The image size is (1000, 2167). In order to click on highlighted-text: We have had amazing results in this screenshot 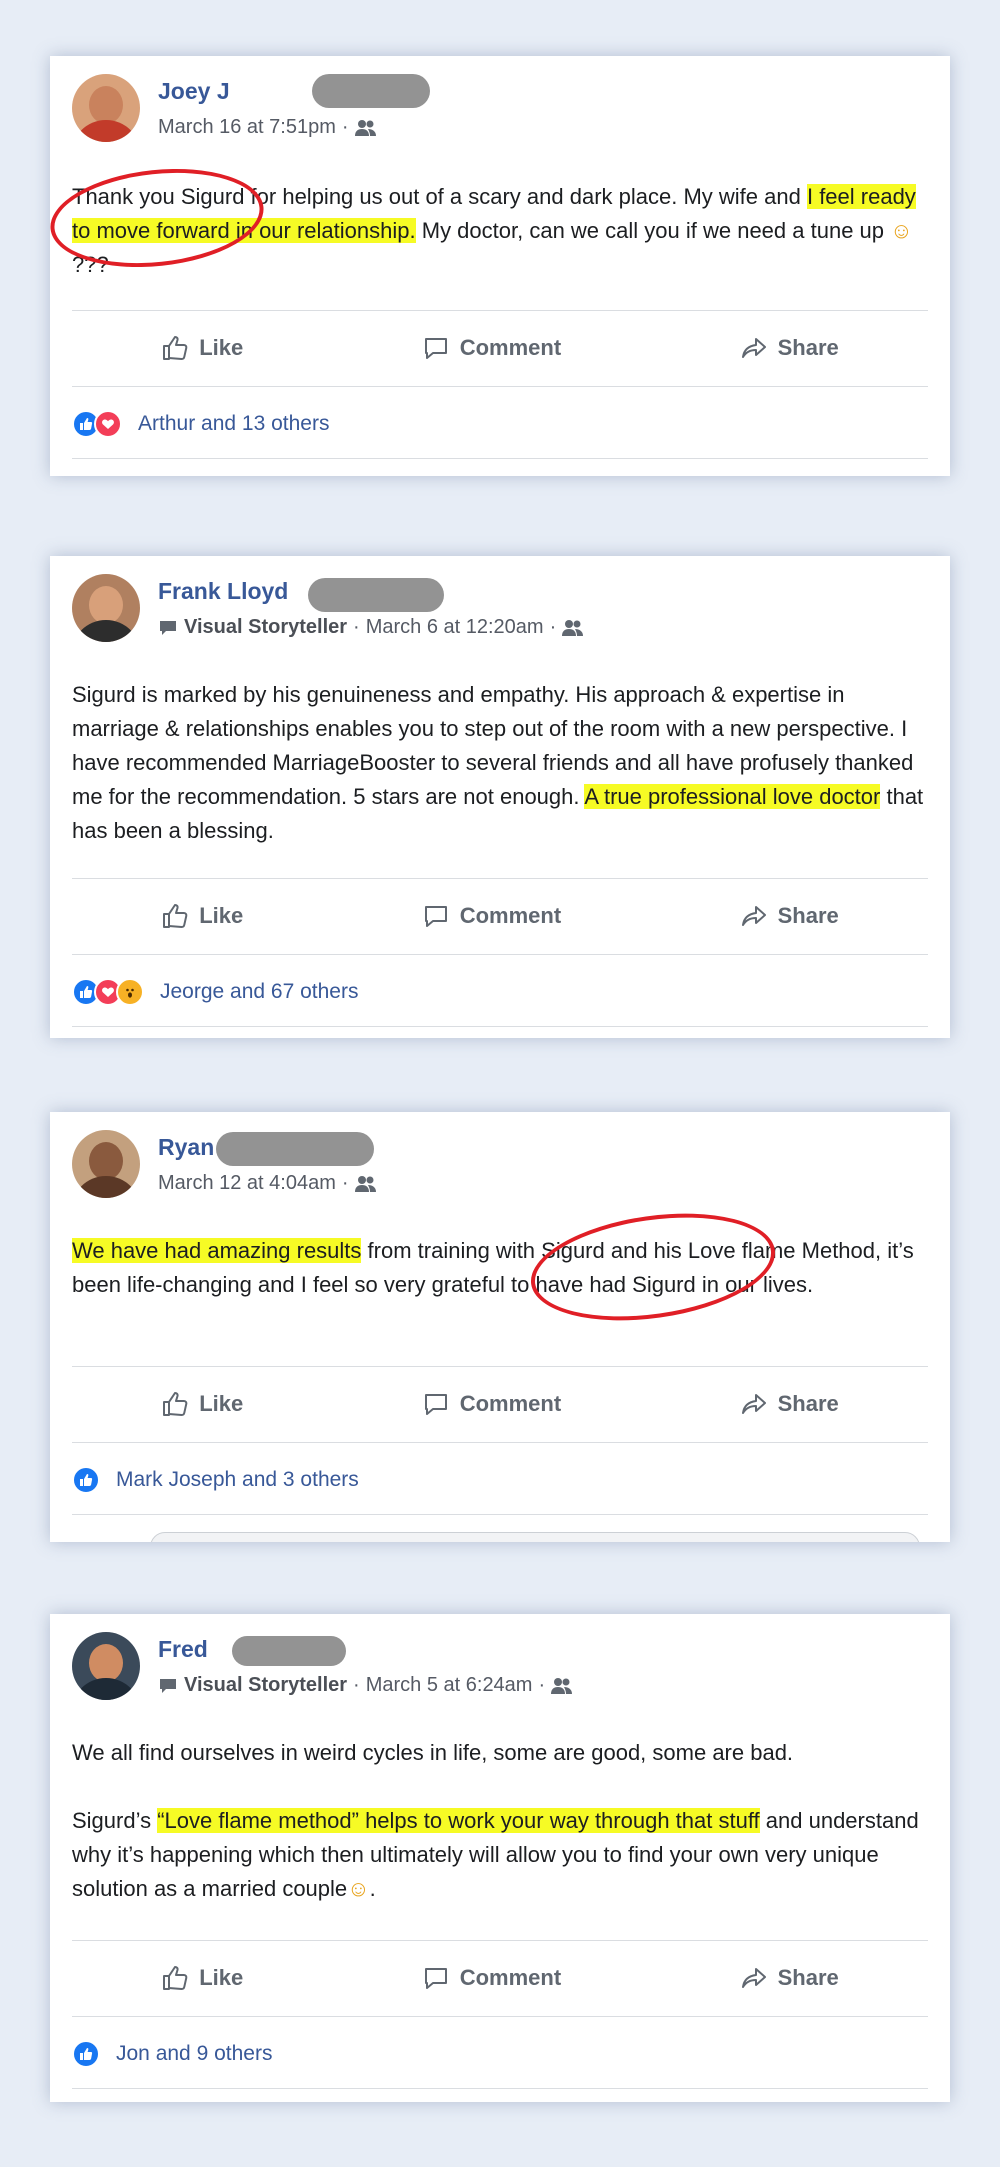, I will do `click(217, 1250)`.